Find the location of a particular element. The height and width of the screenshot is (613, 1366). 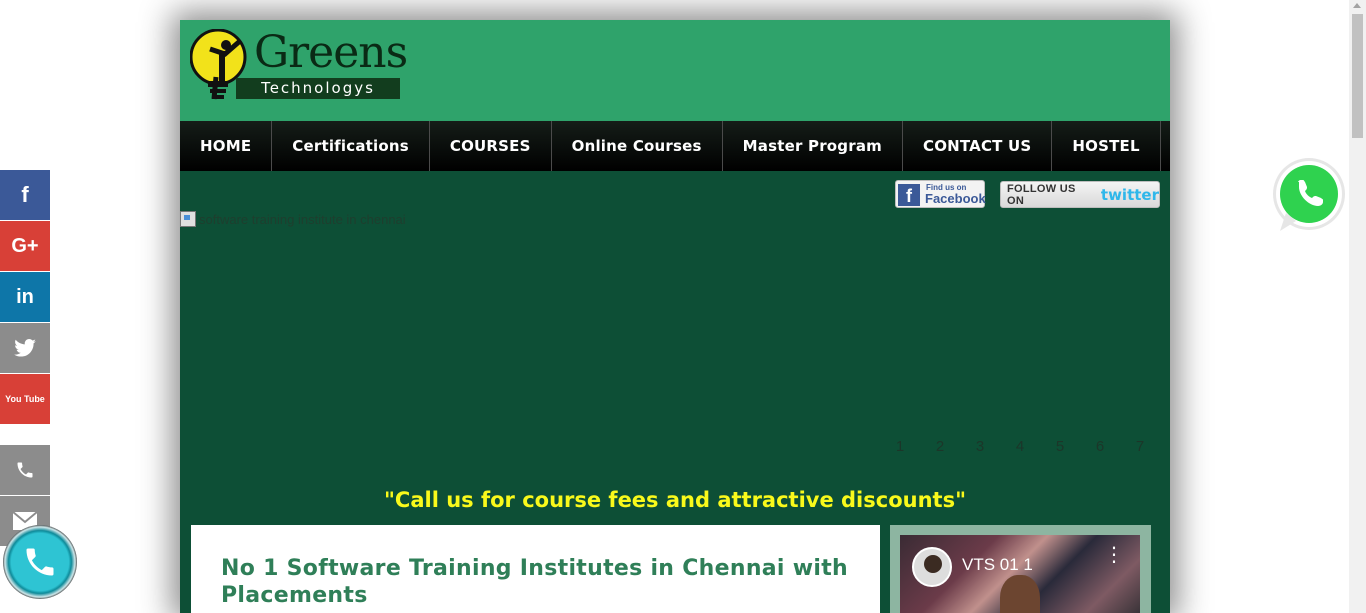

page-scrollbar is located at coordinates (1357, 306).